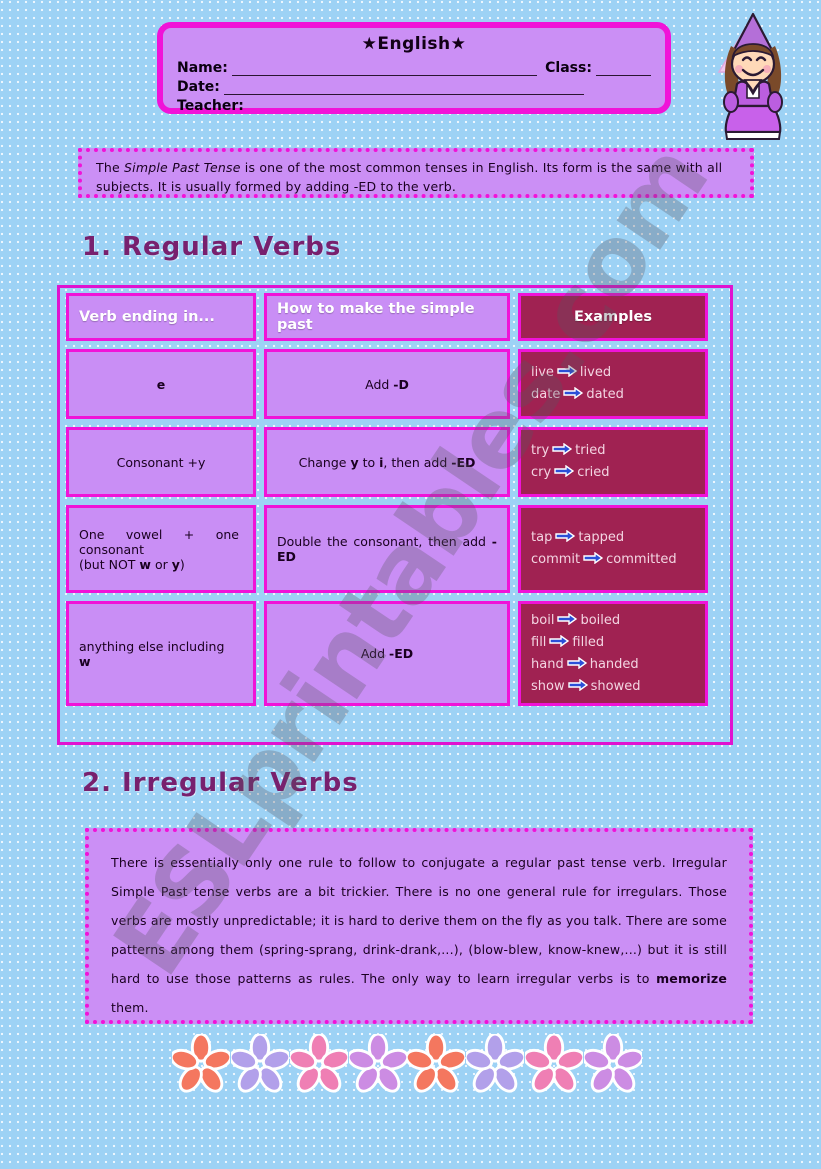 The image size is (821, 1169). What do you see at coordinates (541, 472) in the screenshot?
I see `example-base: cry` at bounding box center [541, 472].